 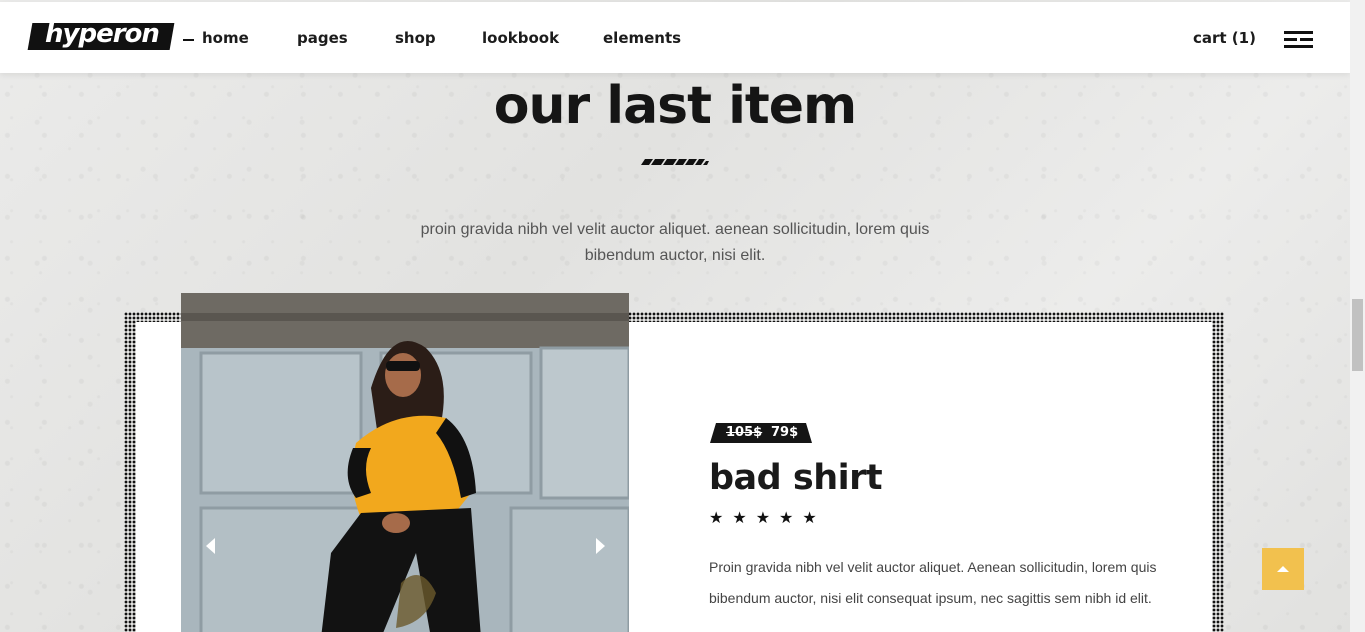 I want to click on price-new: 79$, so click(x=785, y=432).